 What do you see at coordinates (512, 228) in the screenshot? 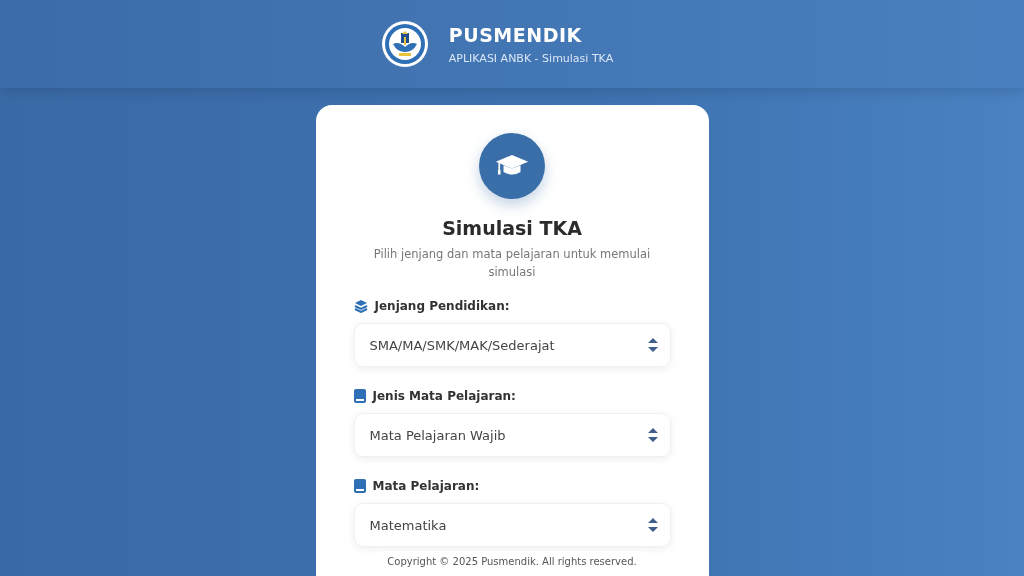
I see `card-title: Simulasi TKA` at bounding box center [512, 228].